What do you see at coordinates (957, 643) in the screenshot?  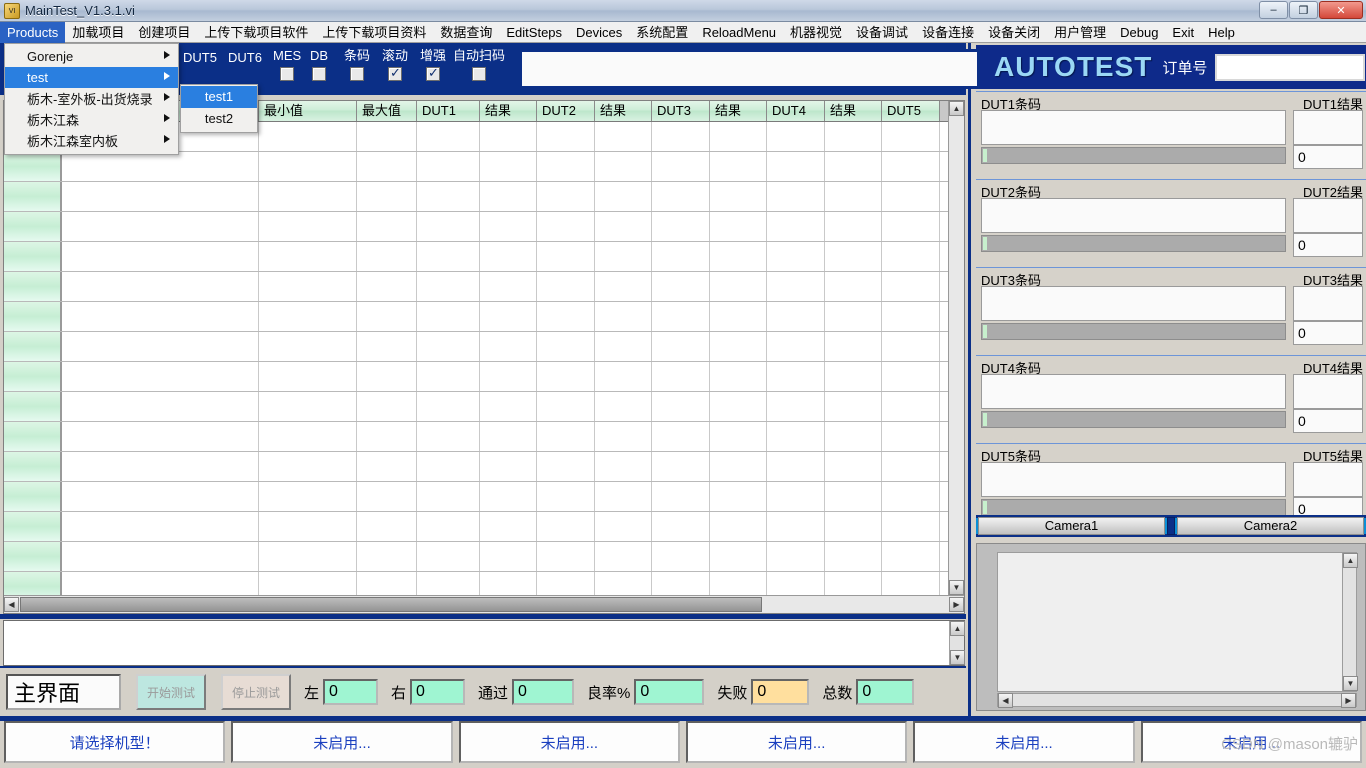 I see `log-vertical-scrollbar: ▲ ▼` at bounding box center [957, 643].